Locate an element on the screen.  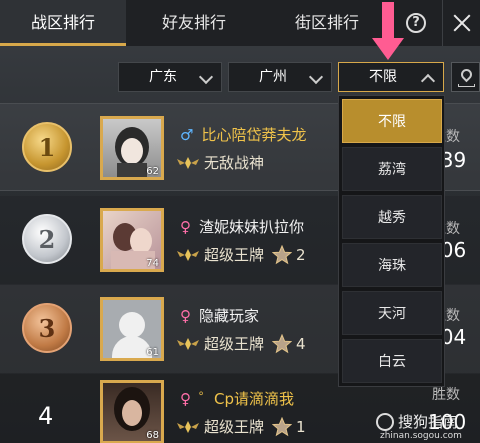
player-name: ♀ 隐藏玩家 is located at coordinates (219, 315).